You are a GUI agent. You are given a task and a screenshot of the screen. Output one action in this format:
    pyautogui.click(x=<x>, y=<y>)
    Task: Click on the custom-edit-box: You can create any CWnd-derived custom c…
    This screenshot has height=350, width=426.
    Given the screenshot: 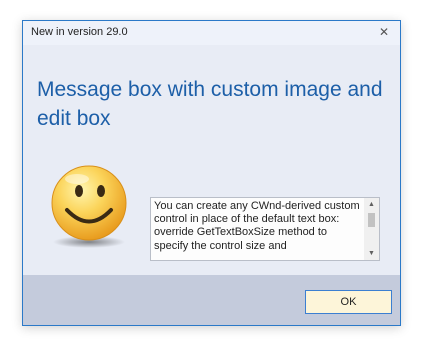 What is the action you would take?
    pyautogui.click(x=265, y=229)
    